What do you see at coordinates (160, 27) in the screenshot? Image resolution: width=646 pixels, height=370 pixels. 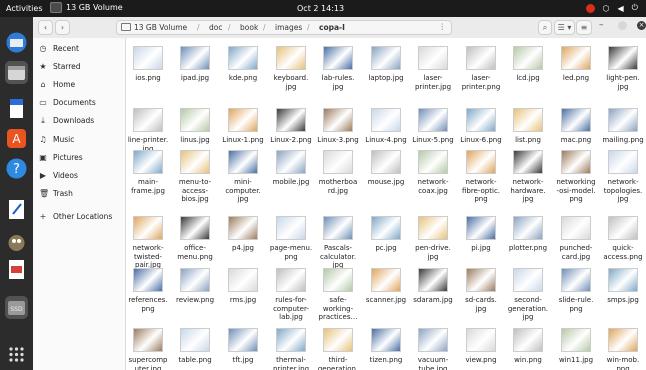 I see `path-segment-volume: 13 GB Volume` at bounding box center [160, 27].